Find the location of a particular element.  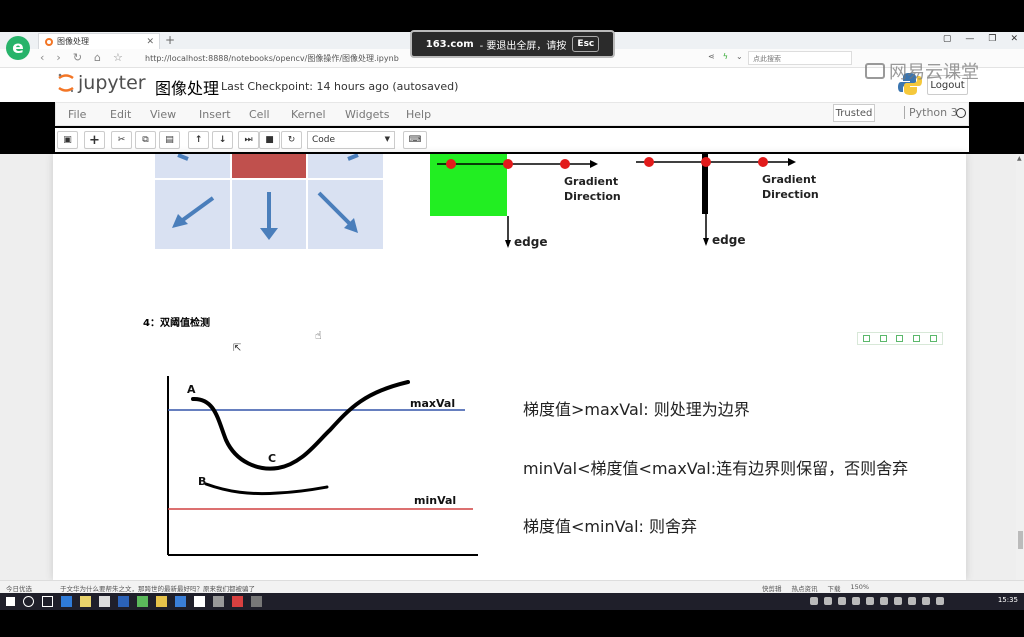

paste-button: ▤ is located at coordinates (169, 140).